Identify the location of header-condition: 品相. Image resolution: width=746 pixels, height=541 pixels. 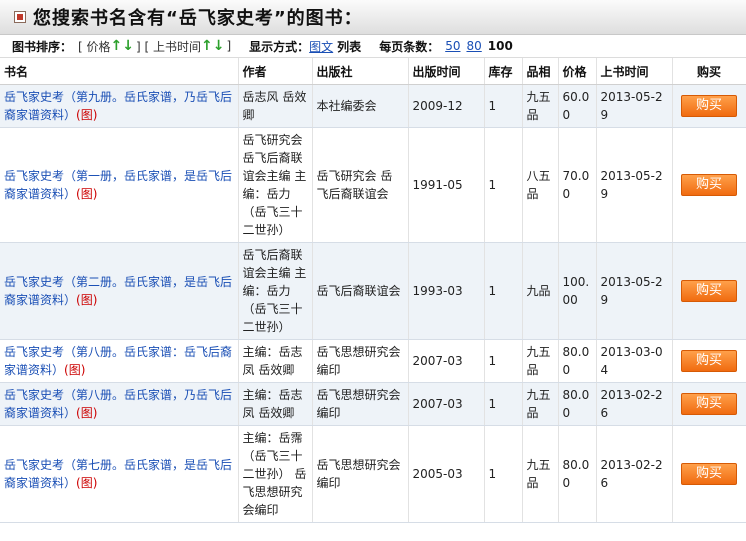
(540, 71).